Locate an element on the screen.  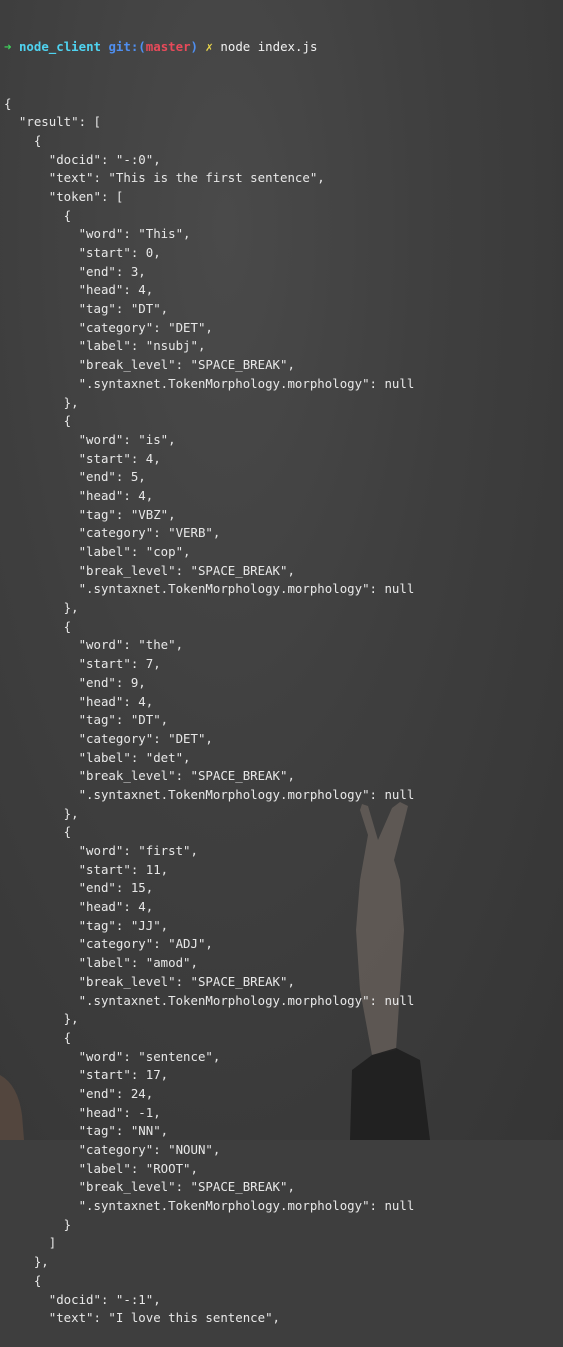
output-line: "category": "VERB", is located at coordinates (112, 533).